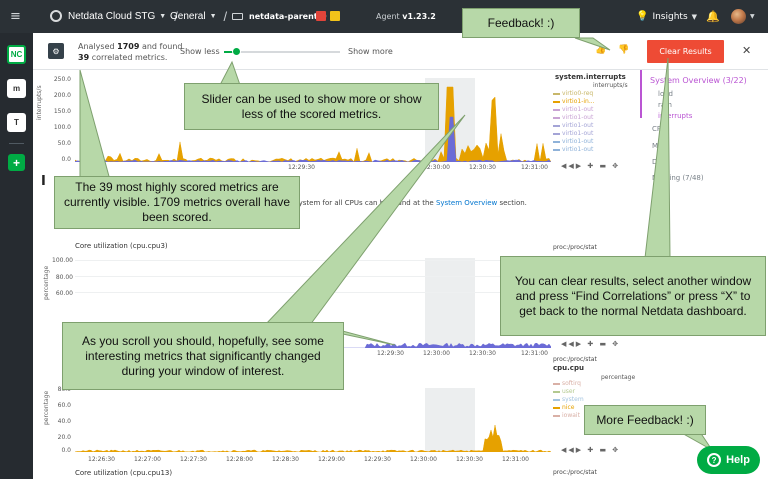  Describe the element at coordinates (521, 23) in the screenshot. I see `feedback-callout: Feedback! :)` at that location.